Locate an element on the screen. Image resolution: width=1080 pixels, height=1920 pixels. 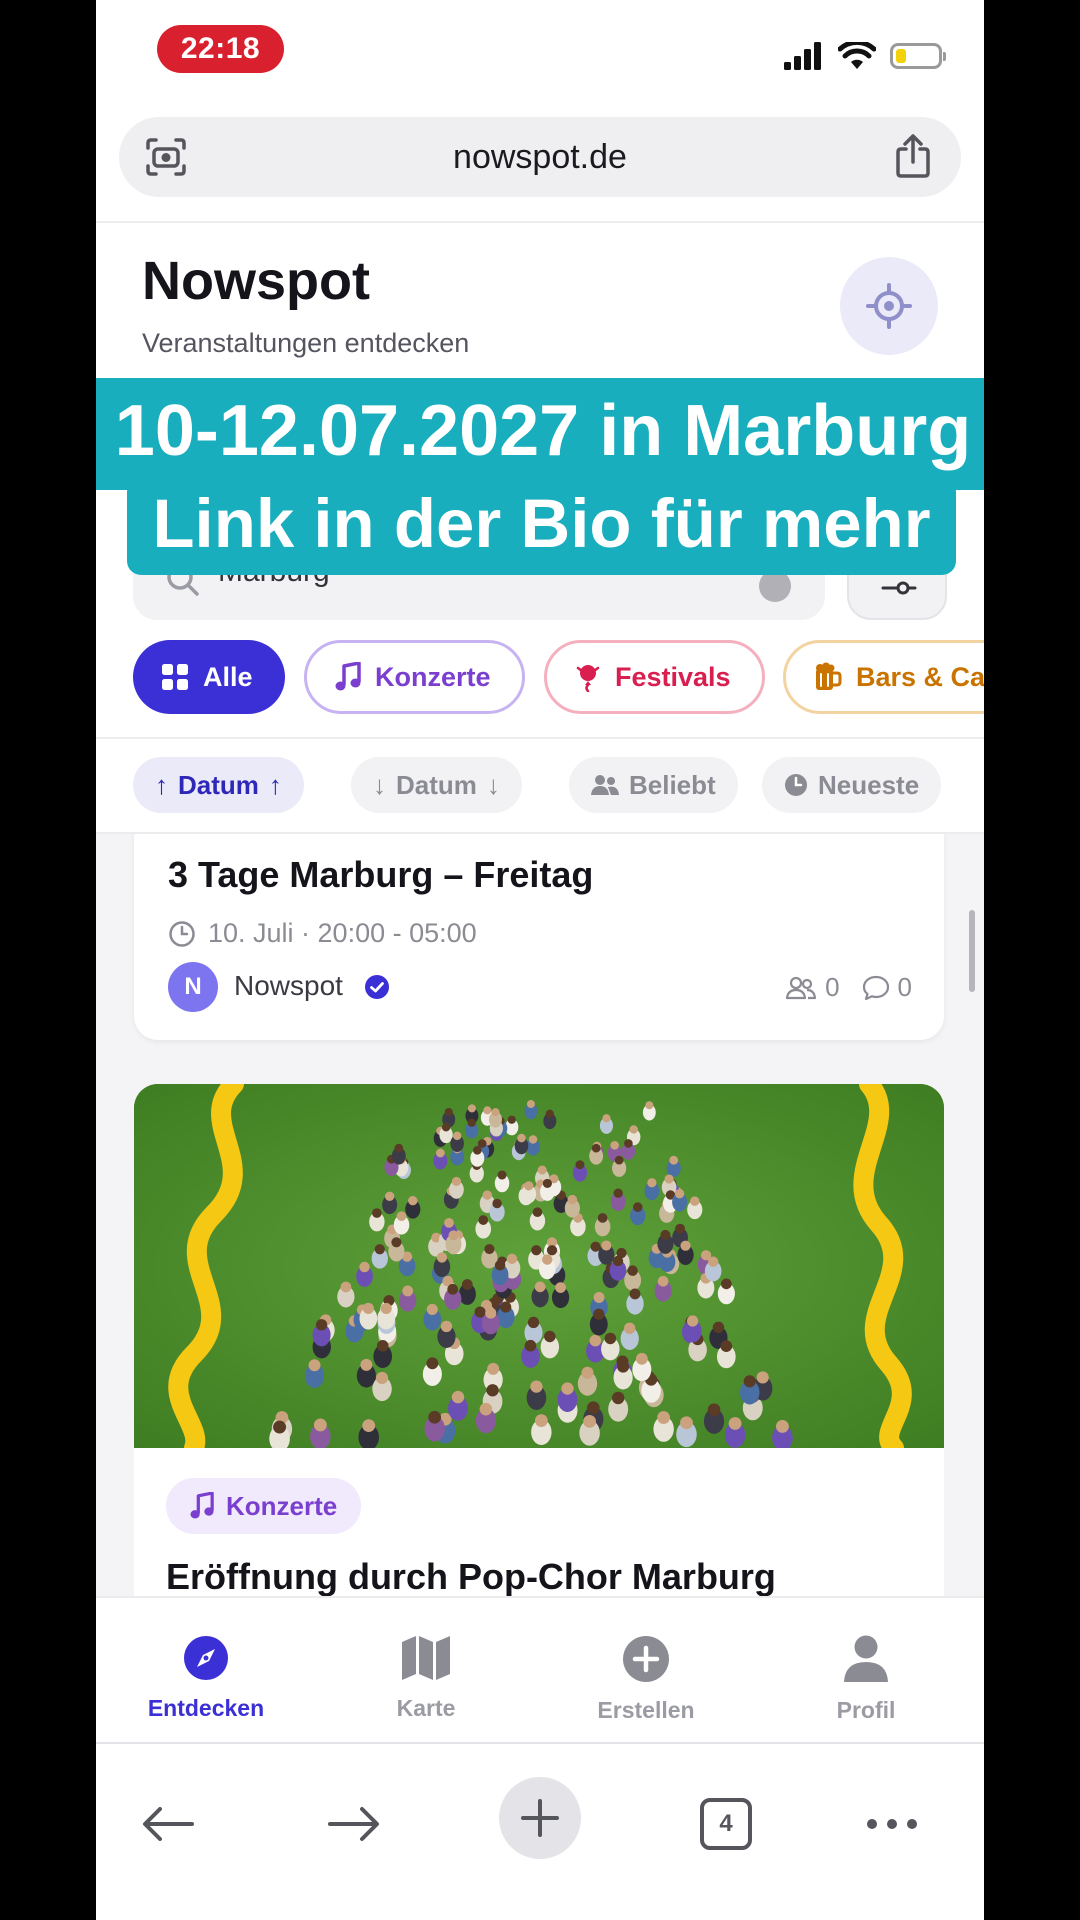
arrow-left-icon is located at coordinates (168, 1824).